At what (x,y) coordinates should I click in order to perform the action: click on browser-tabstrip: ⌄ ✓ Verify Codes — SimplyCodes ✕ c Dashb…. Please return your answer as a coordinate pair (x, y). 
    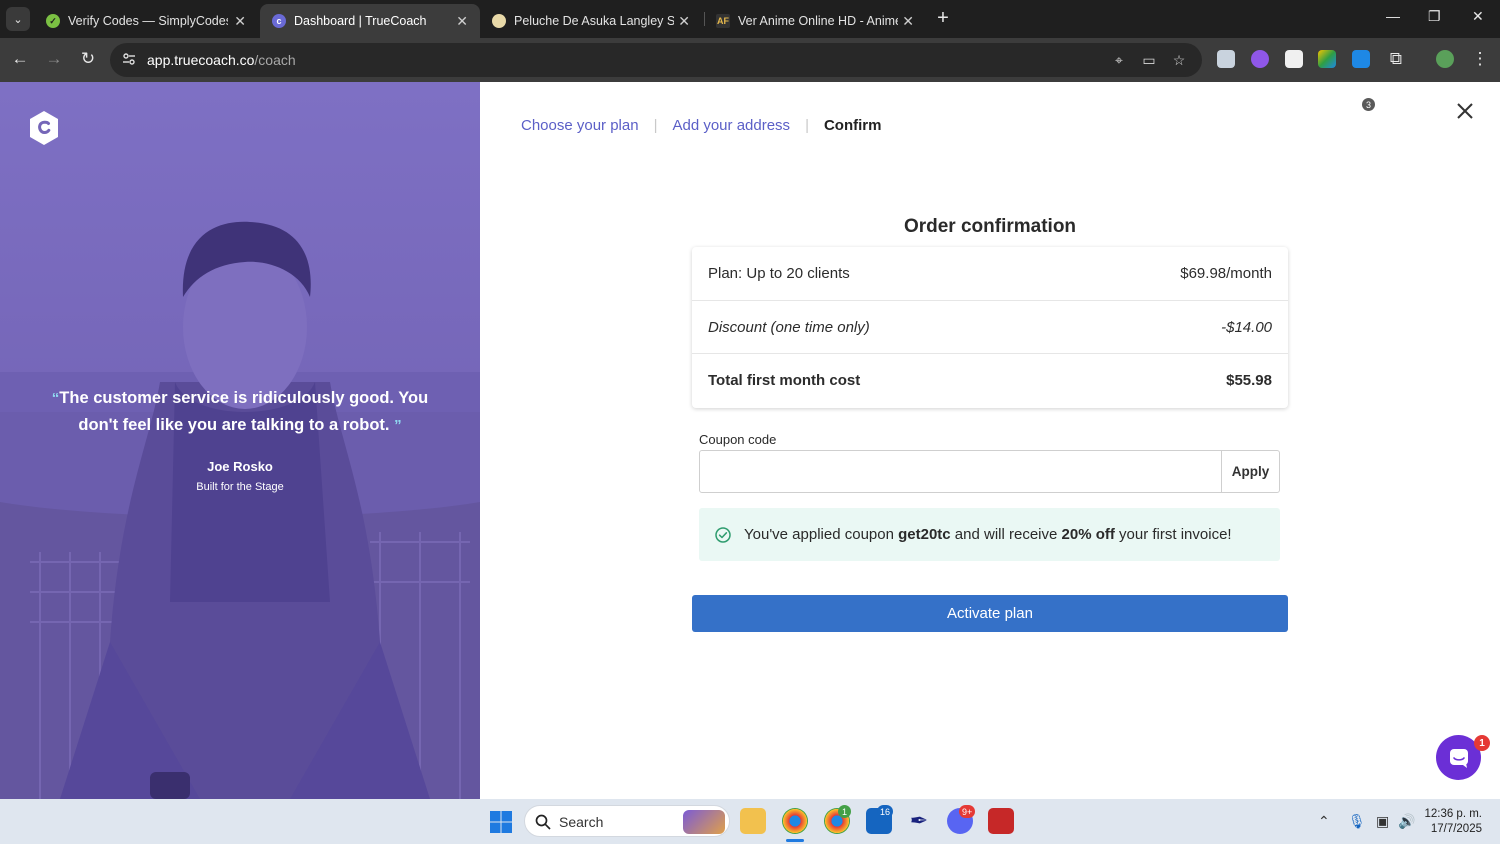
    Looking at the image, I should click on (750, 19).